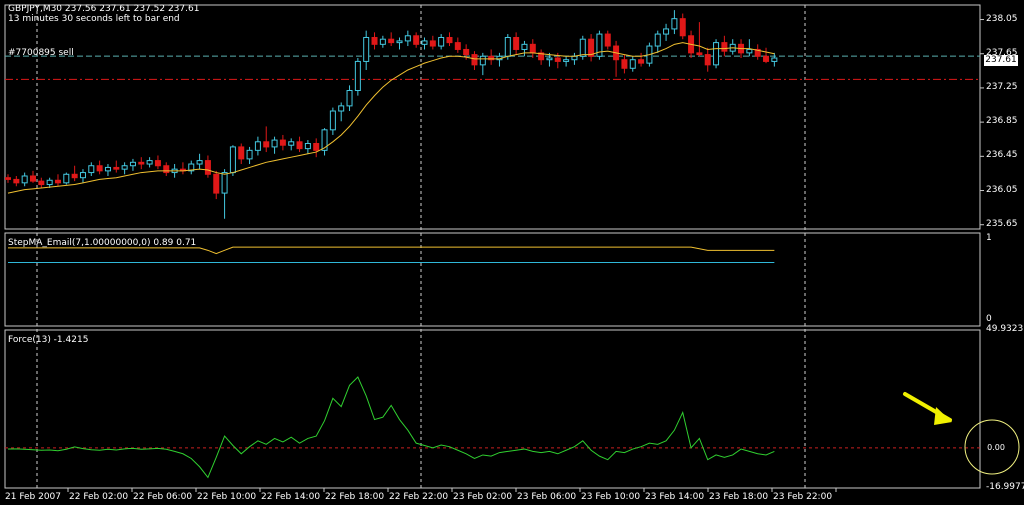 This screenshot has height=505, width=1024. What do you see at coordinates (1002, 18) in the screenshot?
I see `price-tick-label: 238.05` at bounding box center [1002, 18].